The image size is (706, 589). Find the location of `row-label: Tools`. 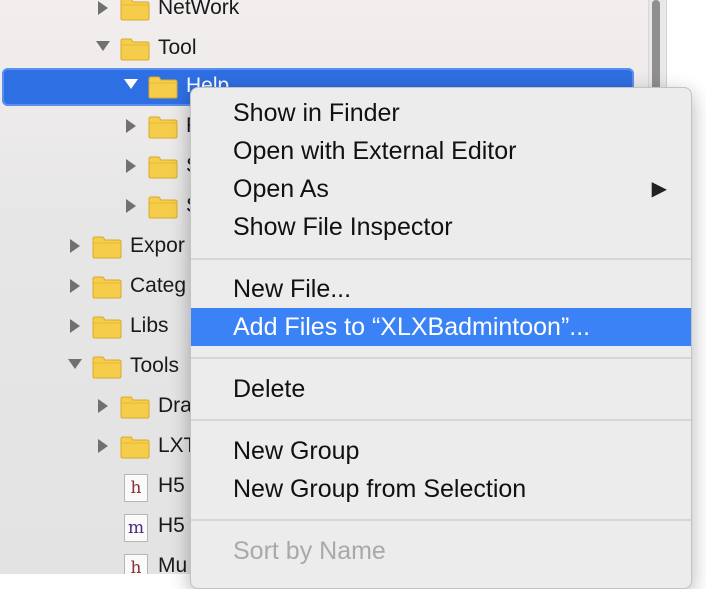

row-label: Tools is located at coordinates (155, 365).